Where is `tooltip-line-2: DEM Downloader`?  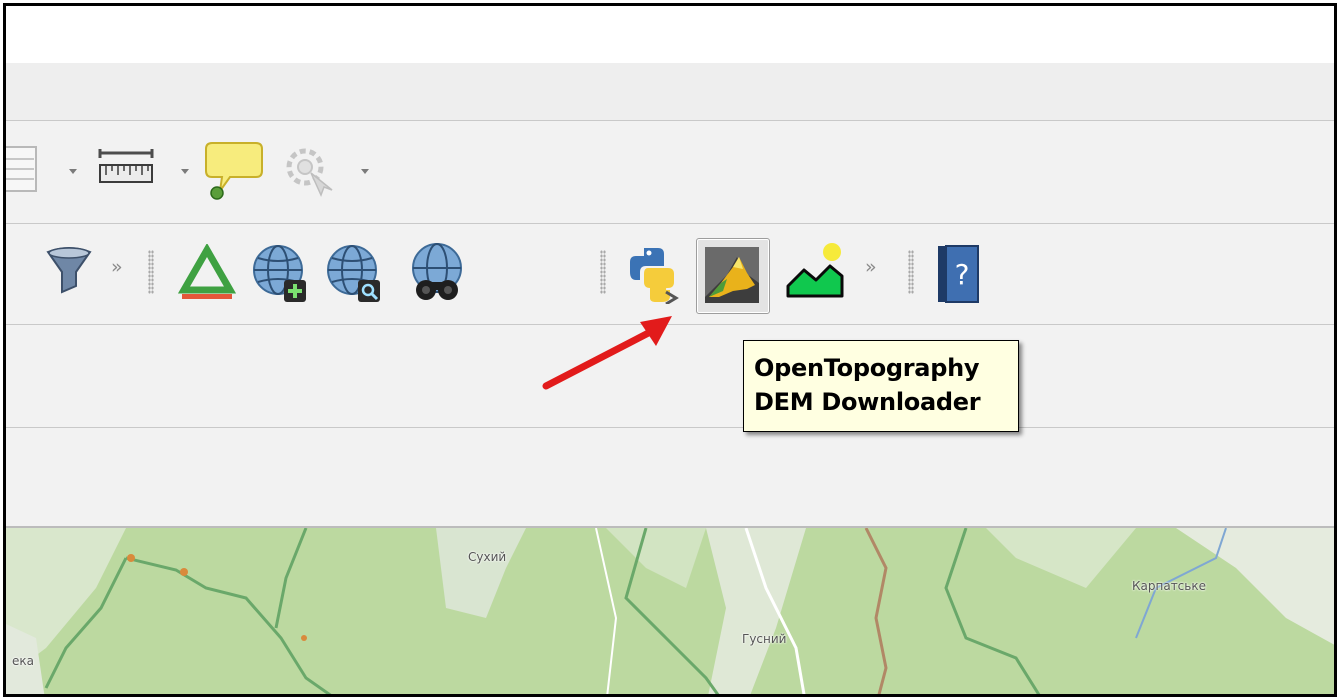
tooltip-line-2: DEM Downloader is located at coordinates (867, 402).